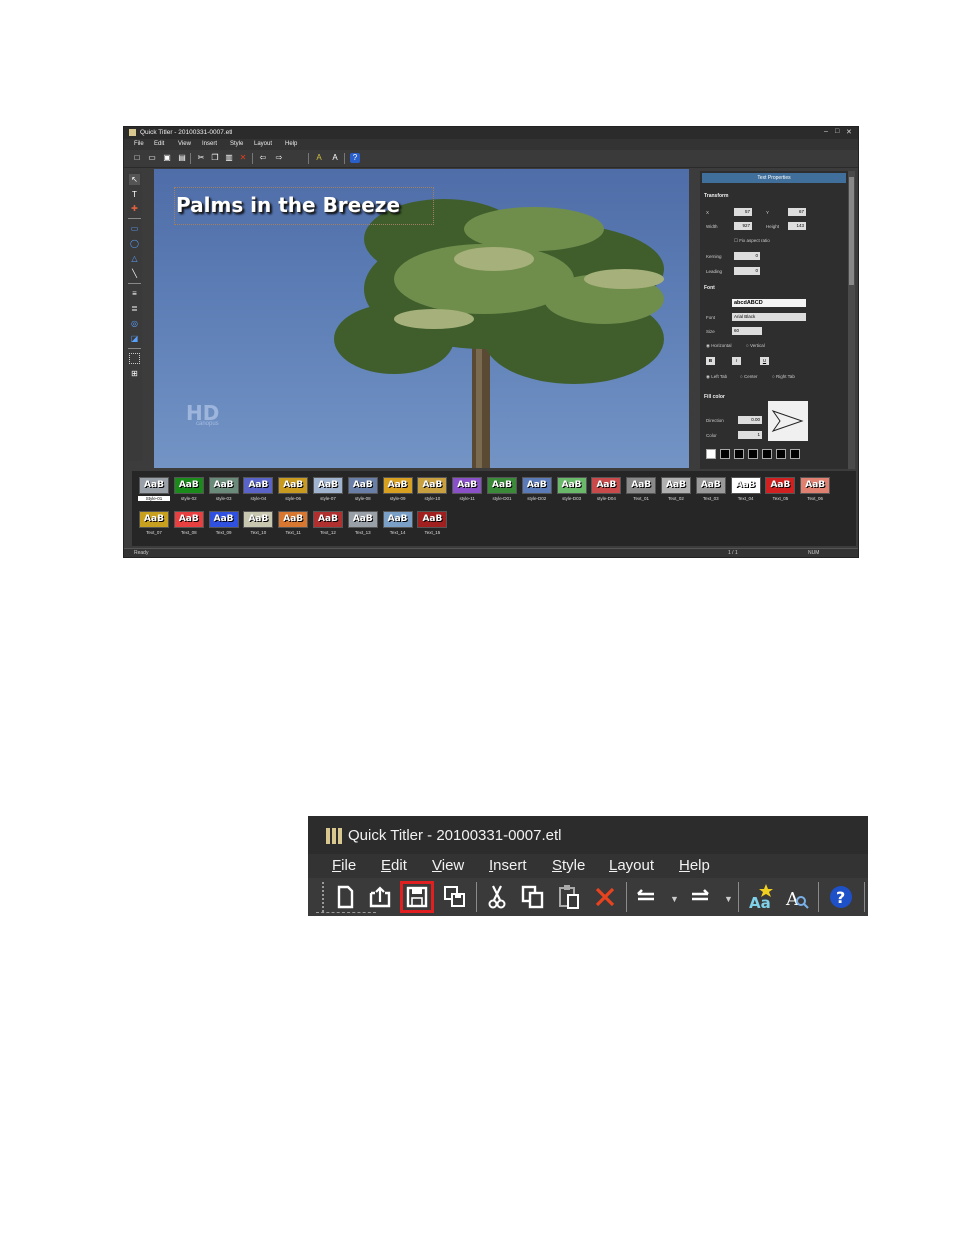 The height and width of the screenshot is (1235, 954). What do you see at coordinates (134, 194) in the screenshot?
I see `text-tool-icon: T` at bounding box center [134, 194].